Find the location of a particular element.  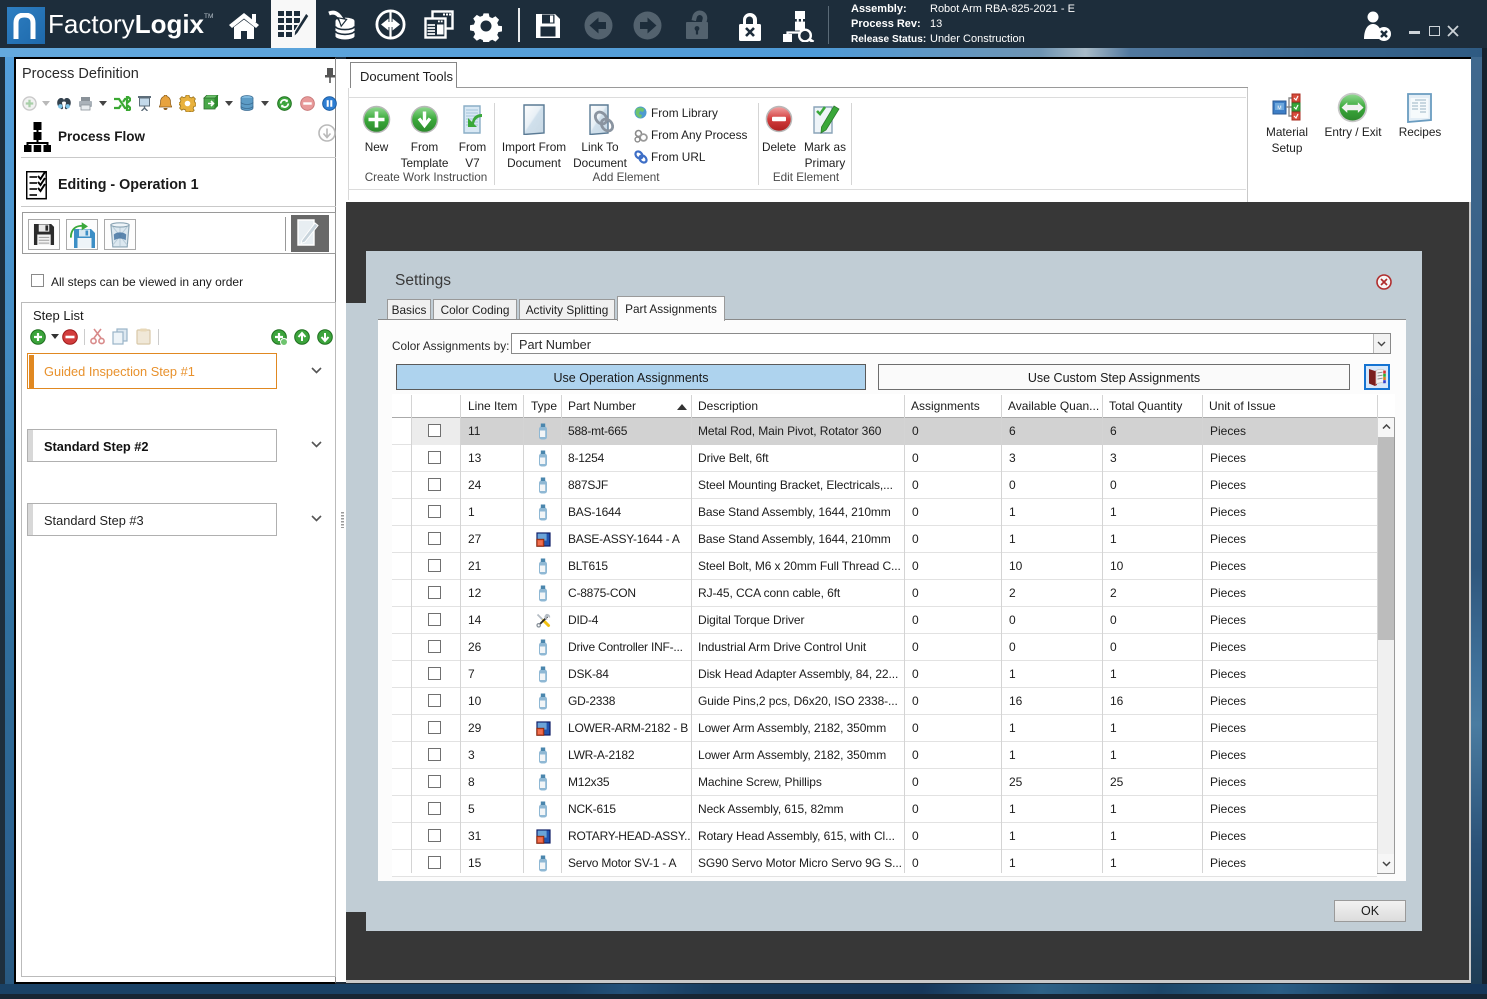

svg-text: M is located at coordinates (1279, 109).